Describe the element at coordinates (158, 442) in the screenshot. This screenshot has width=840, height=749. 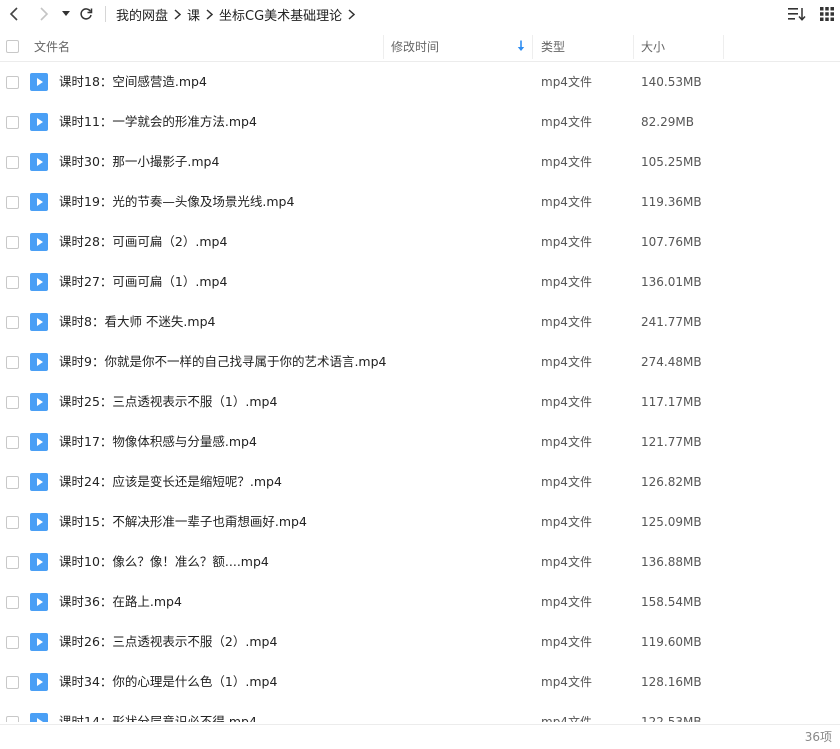
I see `file-name: 课时17：物像体积感与分量感.mp4` at that location.